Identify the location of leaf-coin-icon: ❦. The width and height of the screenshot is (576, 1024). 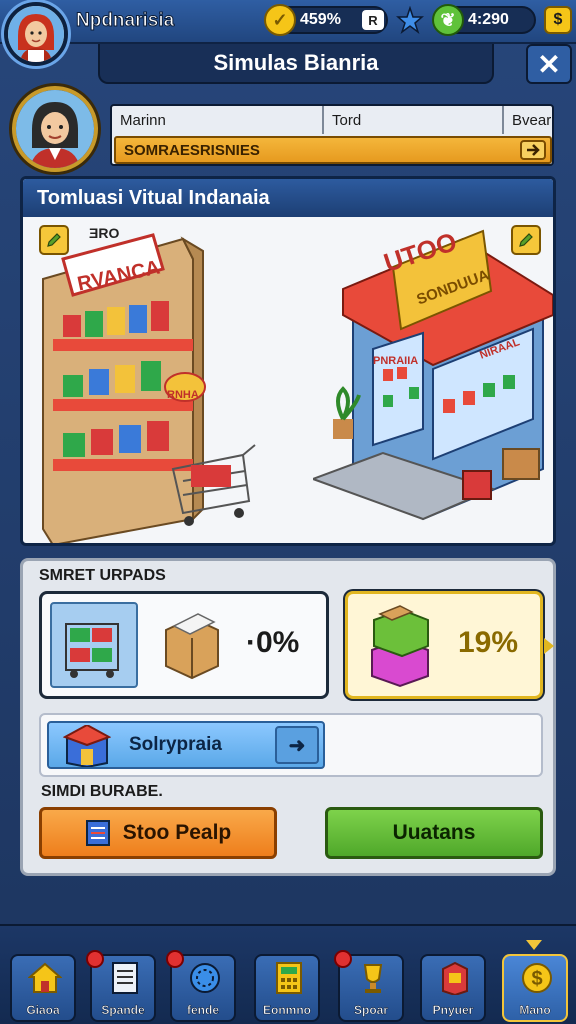
(448, 20).